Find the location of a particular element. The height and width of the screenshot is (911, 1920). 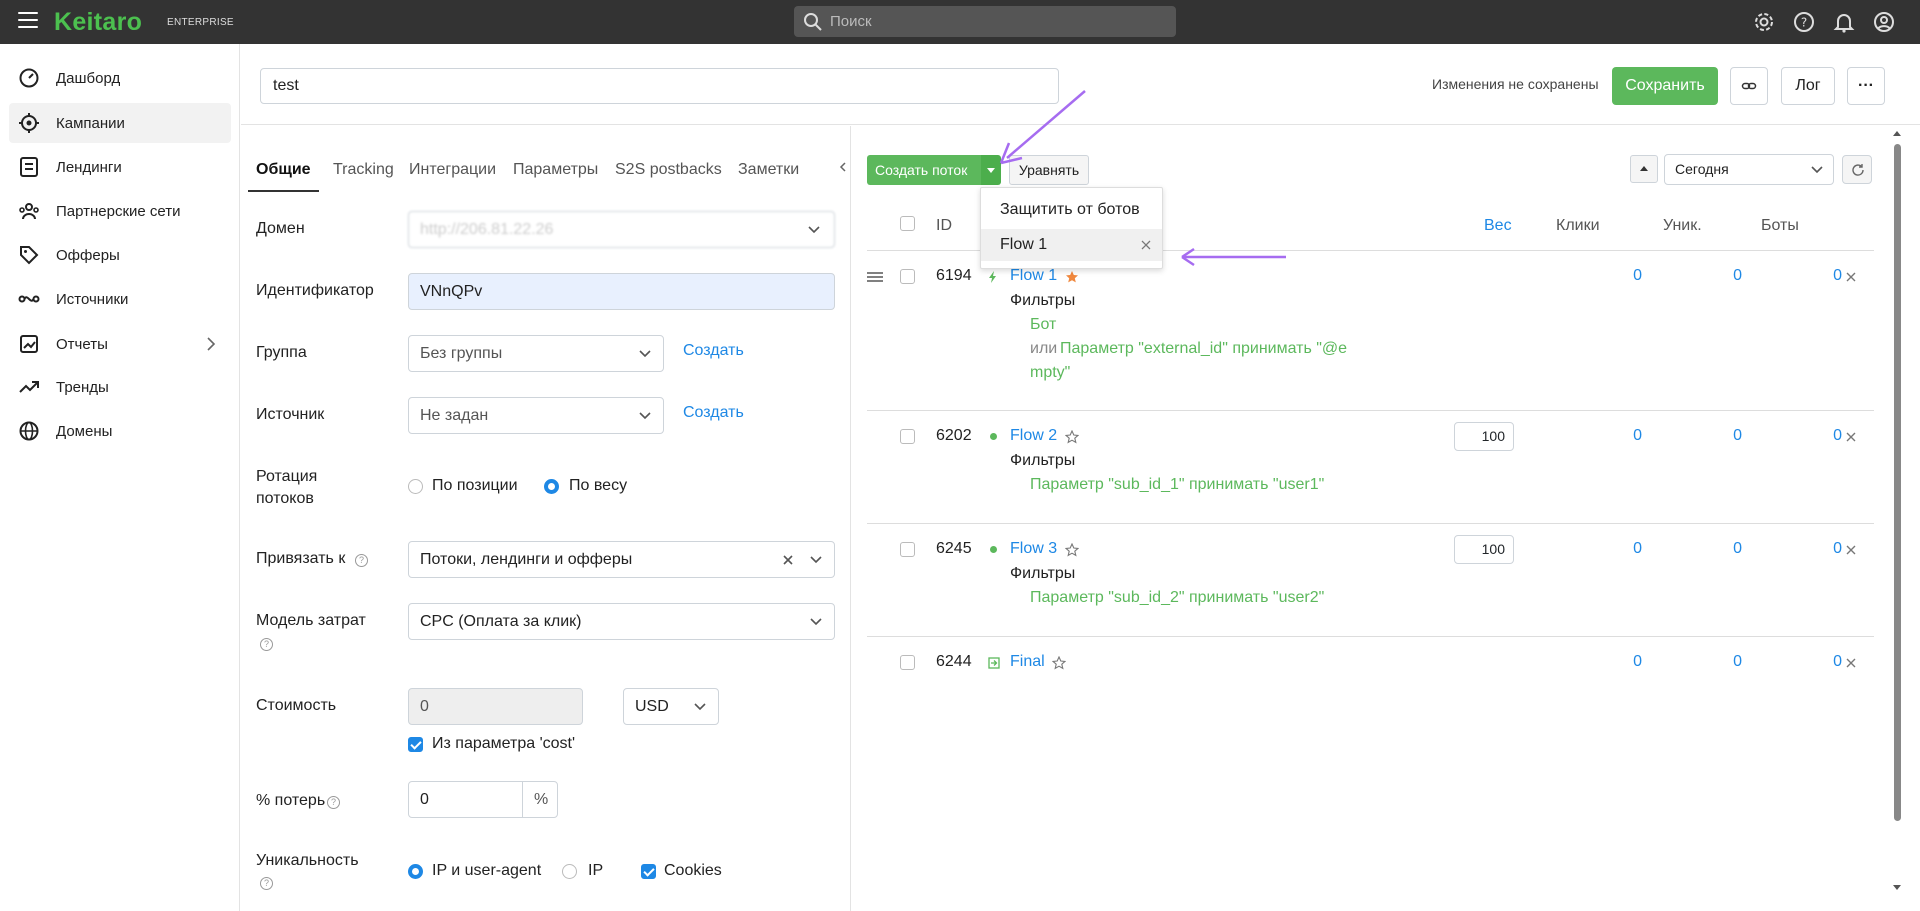

create-stream-button: Создать поток is located at coordinates (924, 170).